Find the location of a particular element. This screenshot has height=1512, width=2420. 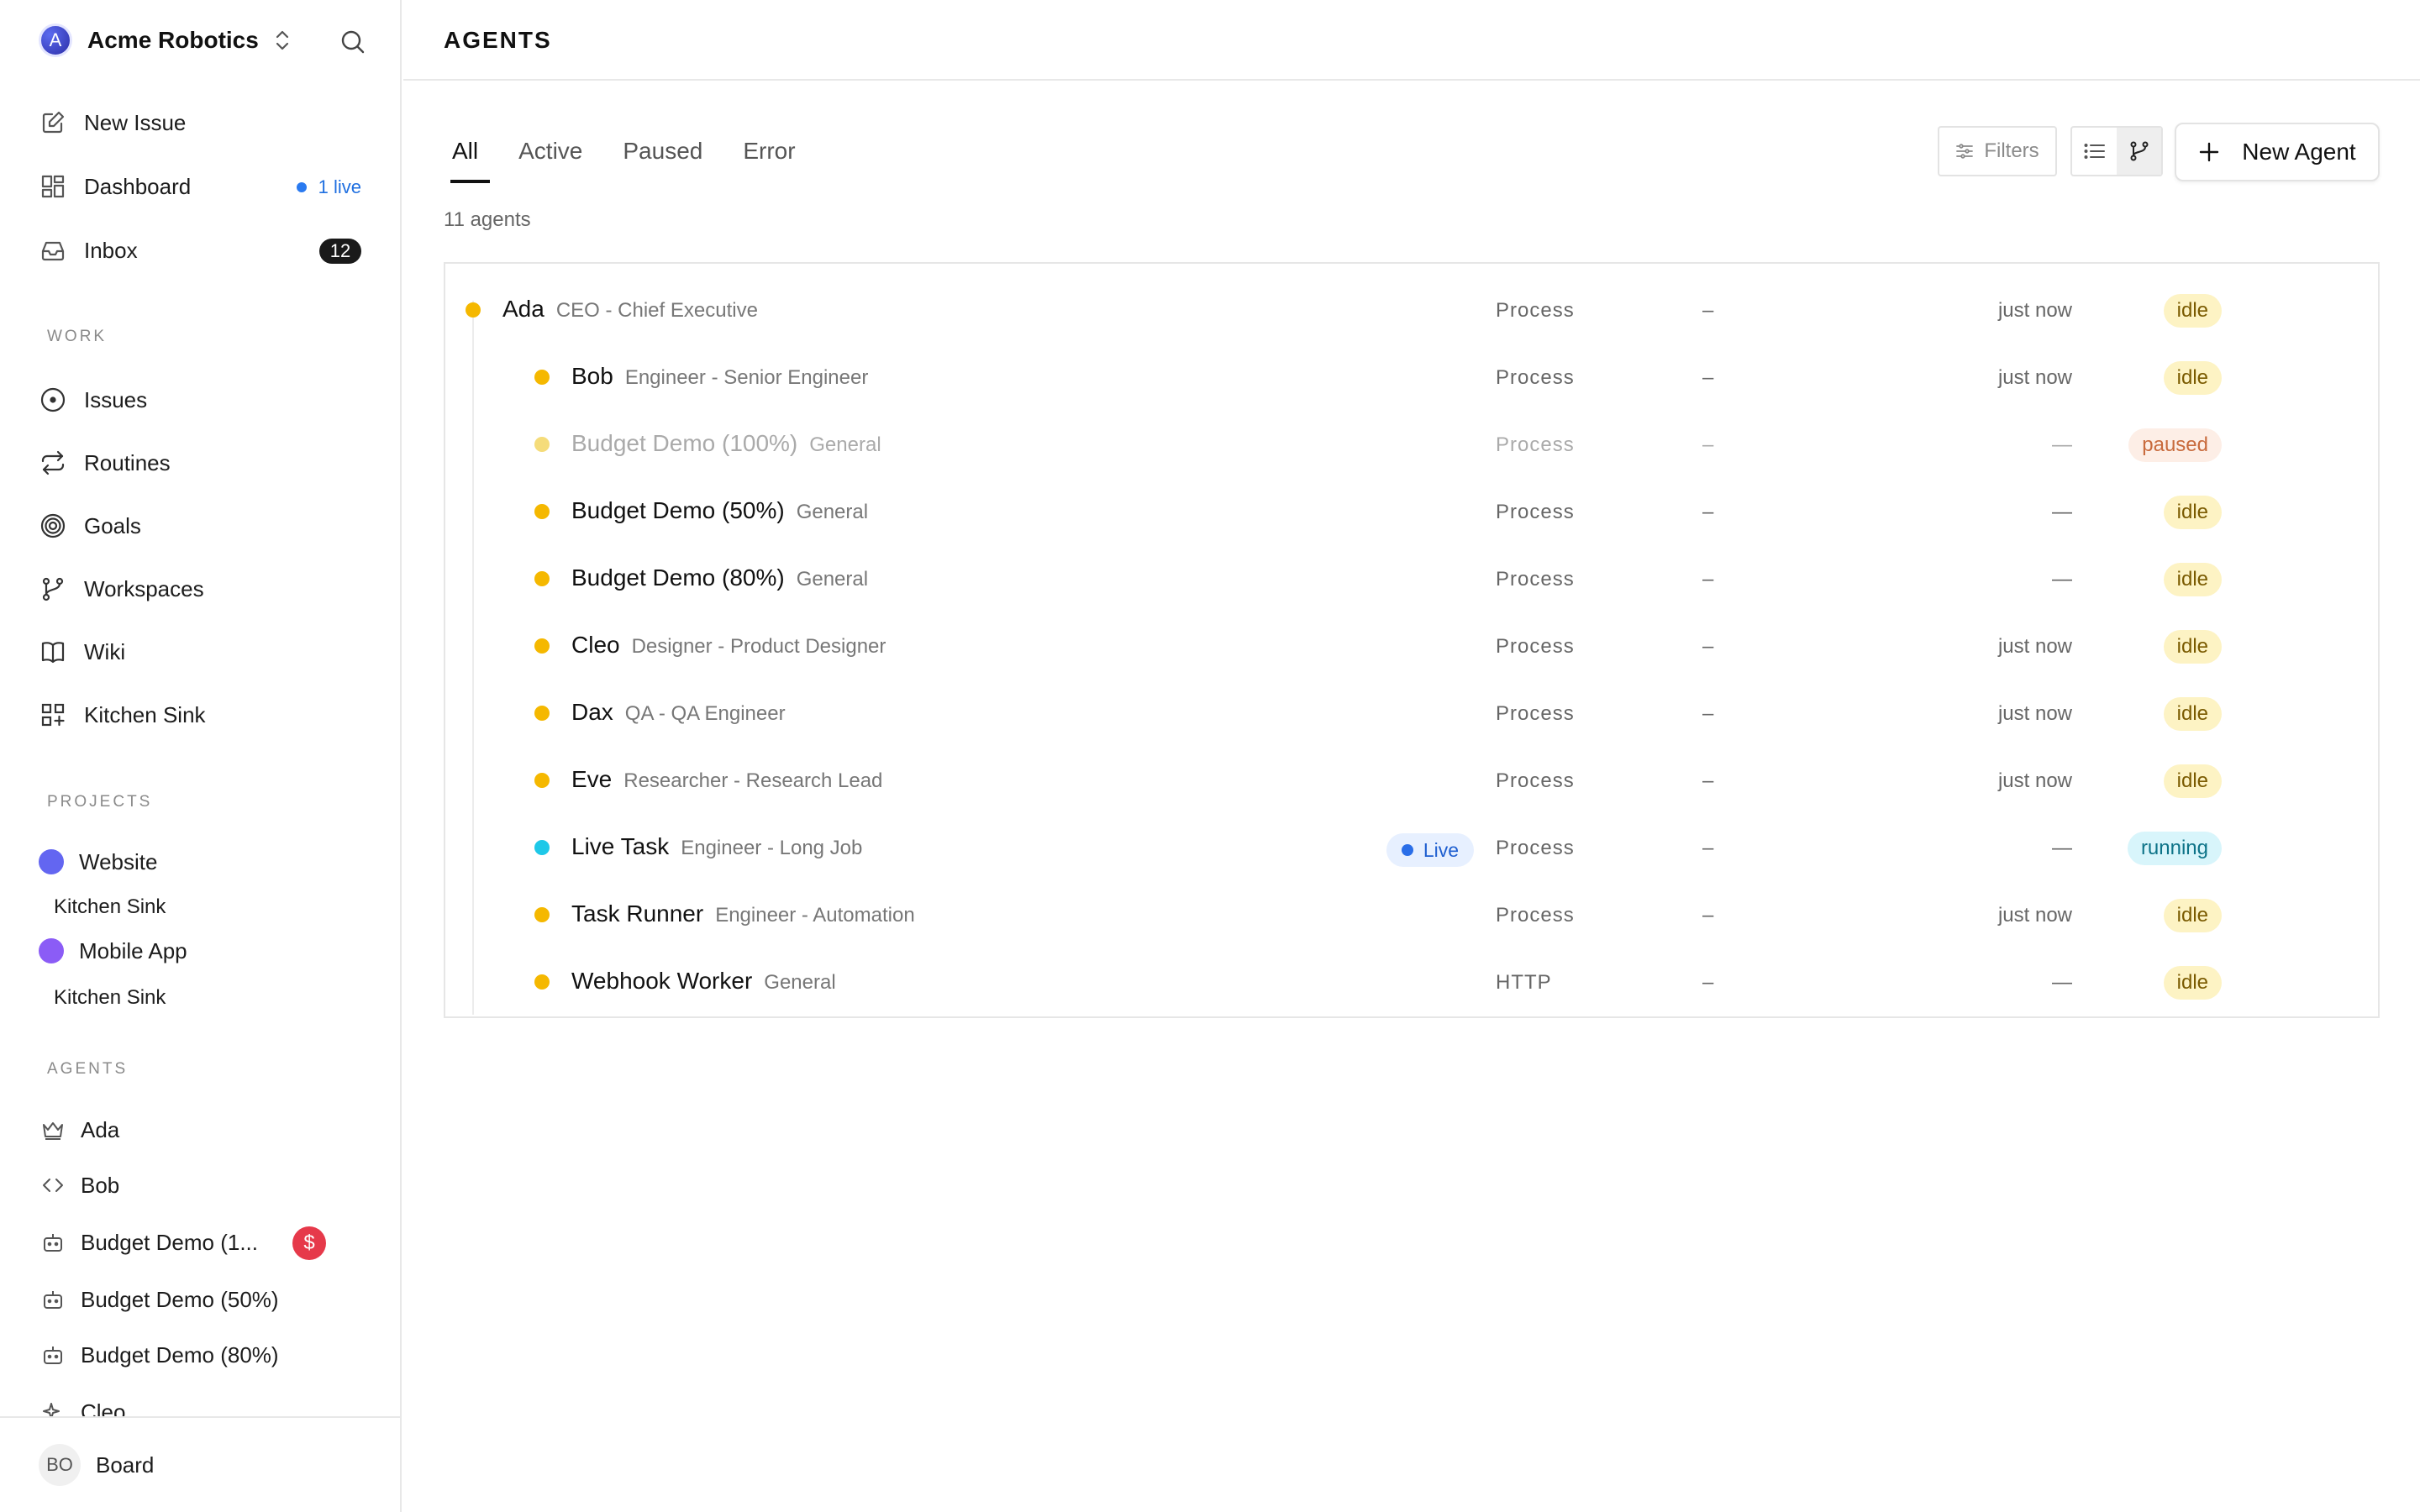

project-color-dot is located at coordinates (52, 861).